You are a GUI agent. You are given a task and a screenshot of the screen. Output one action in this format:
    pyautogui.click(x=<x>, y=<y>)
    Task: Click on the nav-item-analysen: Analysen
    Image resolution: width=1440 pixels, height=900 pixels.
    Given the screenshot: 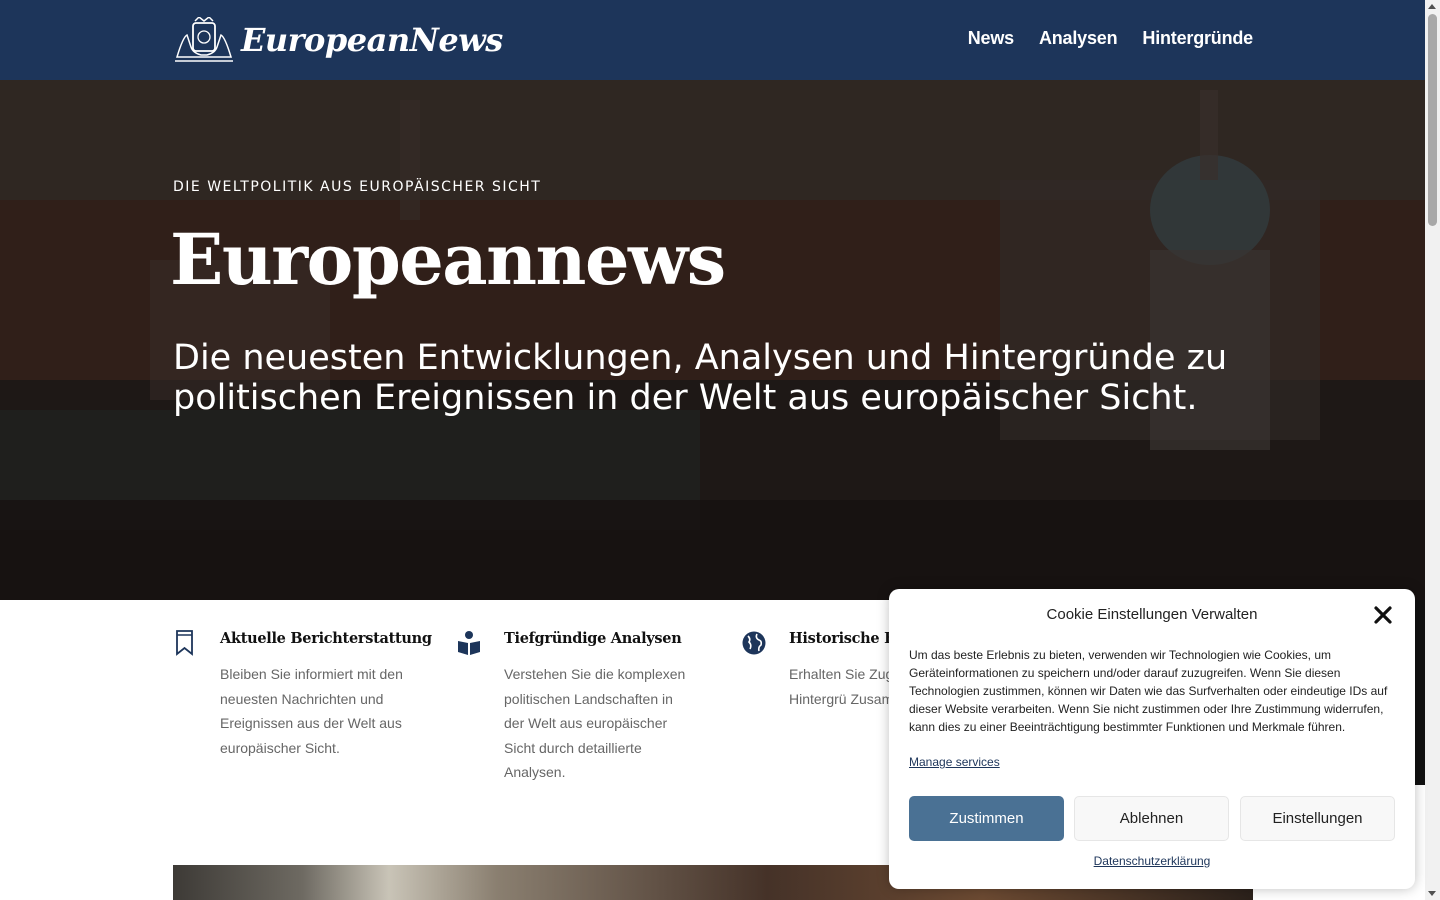 What is the action you would take?
    pyautogui.click(x=1078, y=38)
    